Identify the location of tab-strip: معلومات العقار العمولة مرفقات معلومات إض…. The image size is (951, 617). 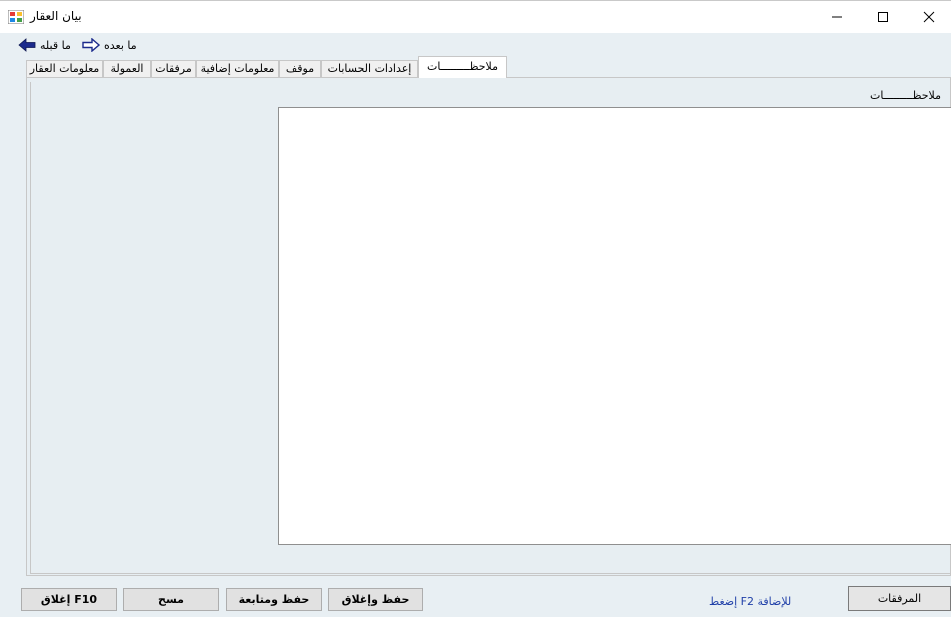
(475, 67).